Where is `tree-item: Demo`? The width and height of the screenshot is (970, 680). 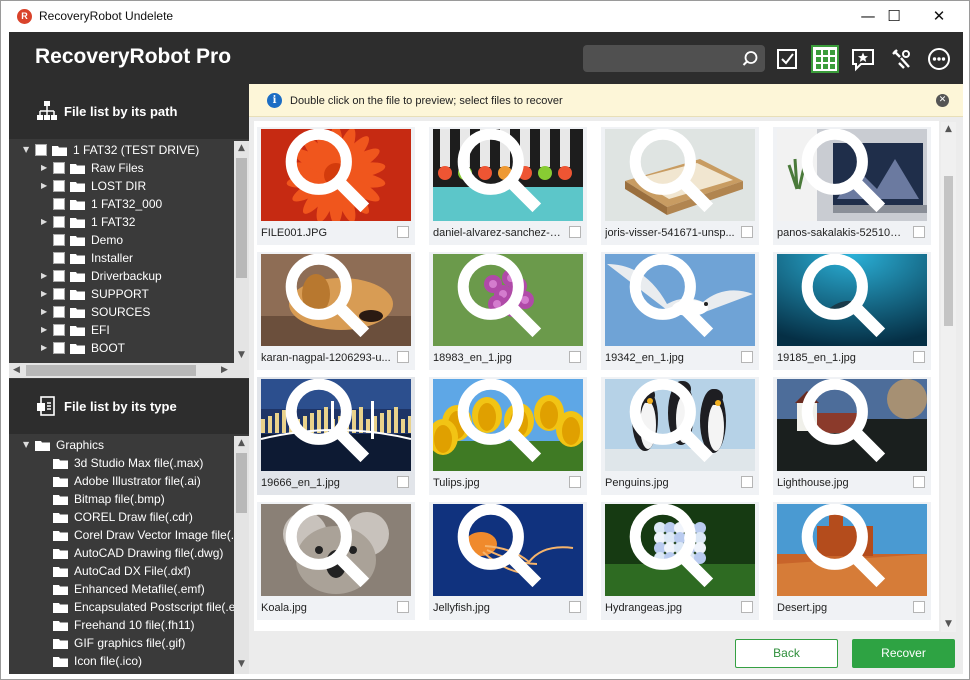
tree-item: Demo is located at coordinates (121, 240).